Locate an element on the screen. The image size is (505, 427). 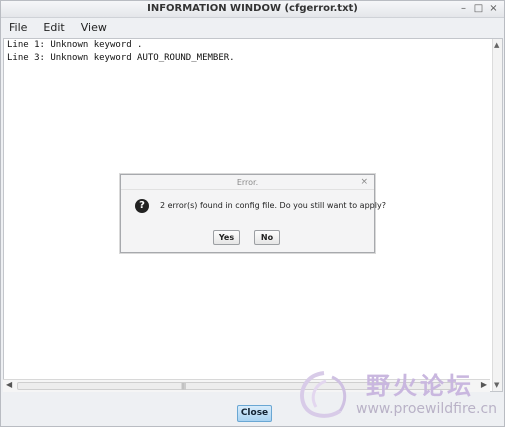
dialog-close-icon: × is located at coordinates (364, 182).